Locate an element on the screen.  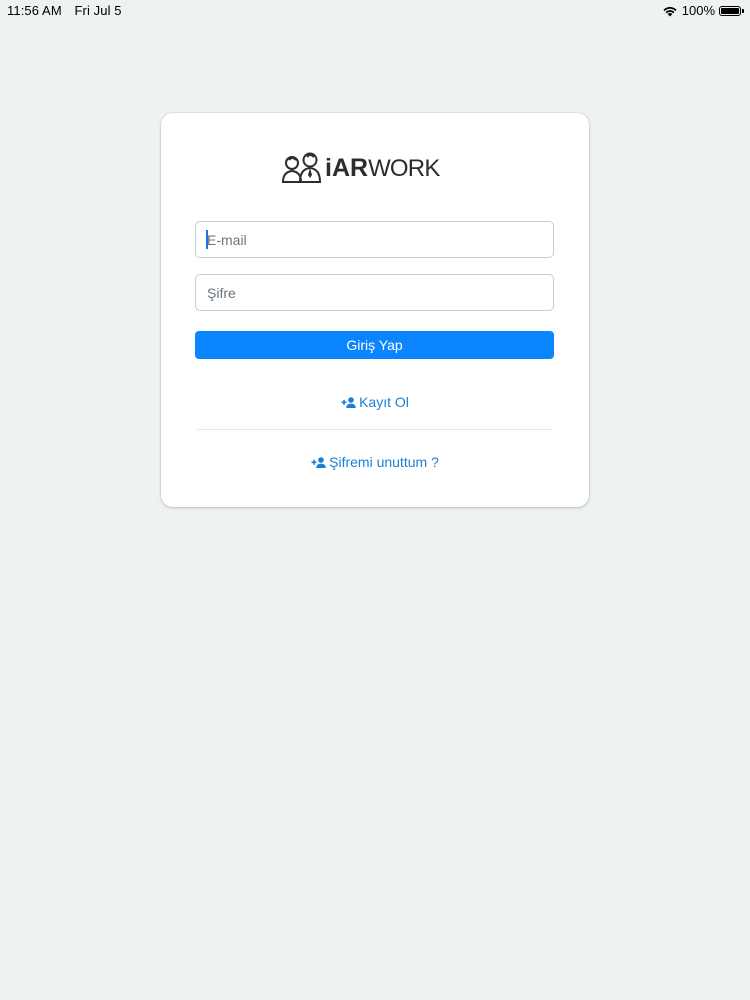
logo-text-bold: iAR is located at coordinates (347, 167).